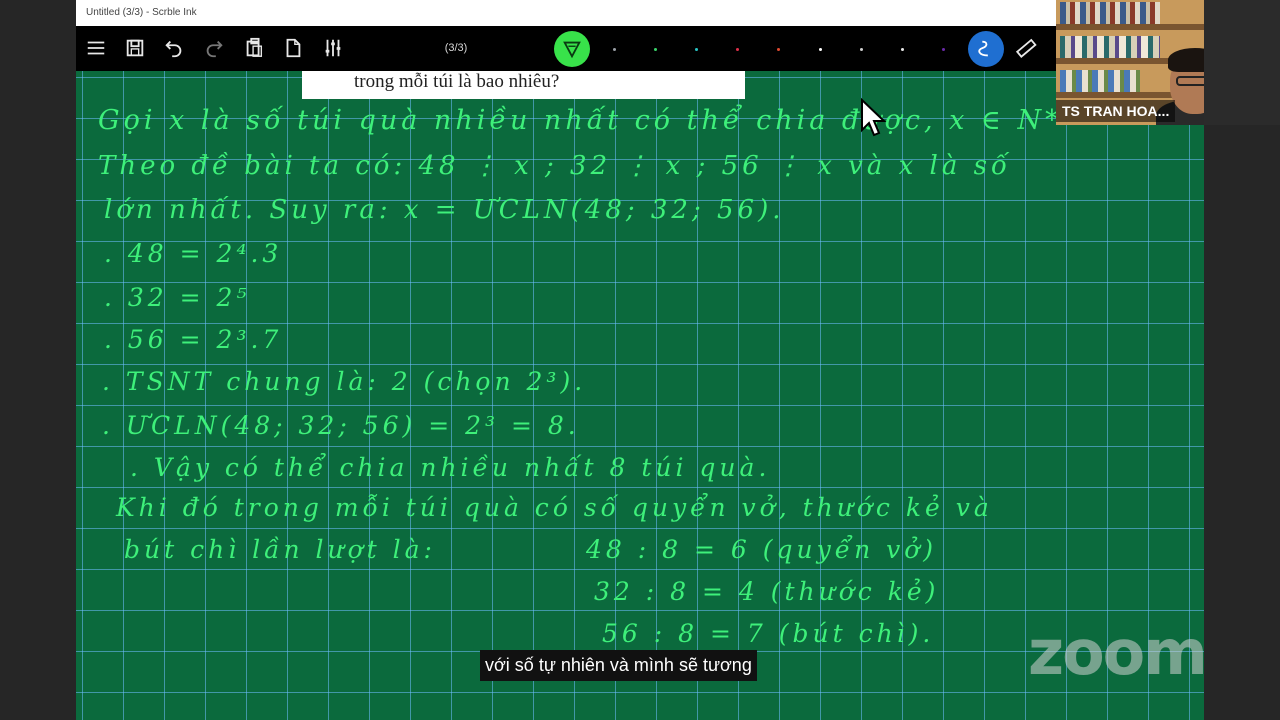 Image resolution: width=1280 pixels, height=720 pixels. I want to click on handwriting-line-6: . 56 = 2³.7, so click(193, 339).